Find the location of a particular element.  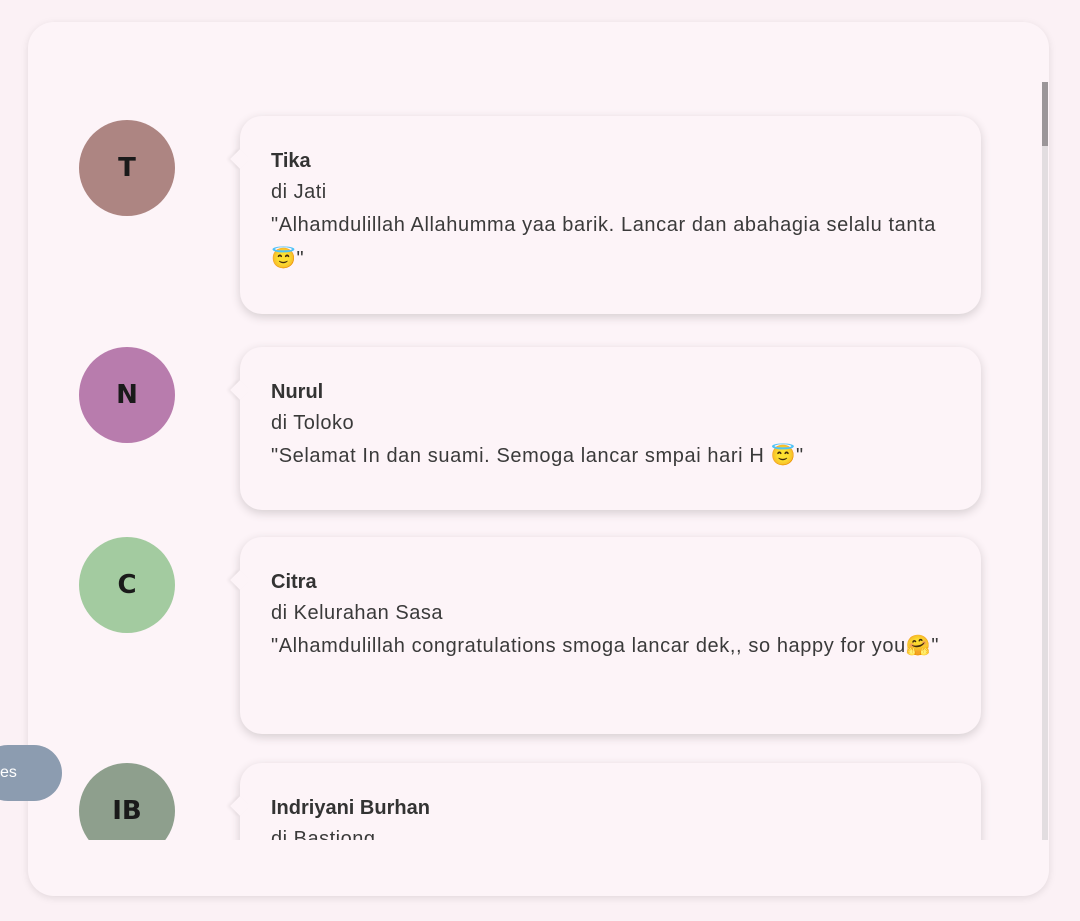

wish-bubble: Indriyani Burhan di Bastiong is located at coordinates (610, 801).